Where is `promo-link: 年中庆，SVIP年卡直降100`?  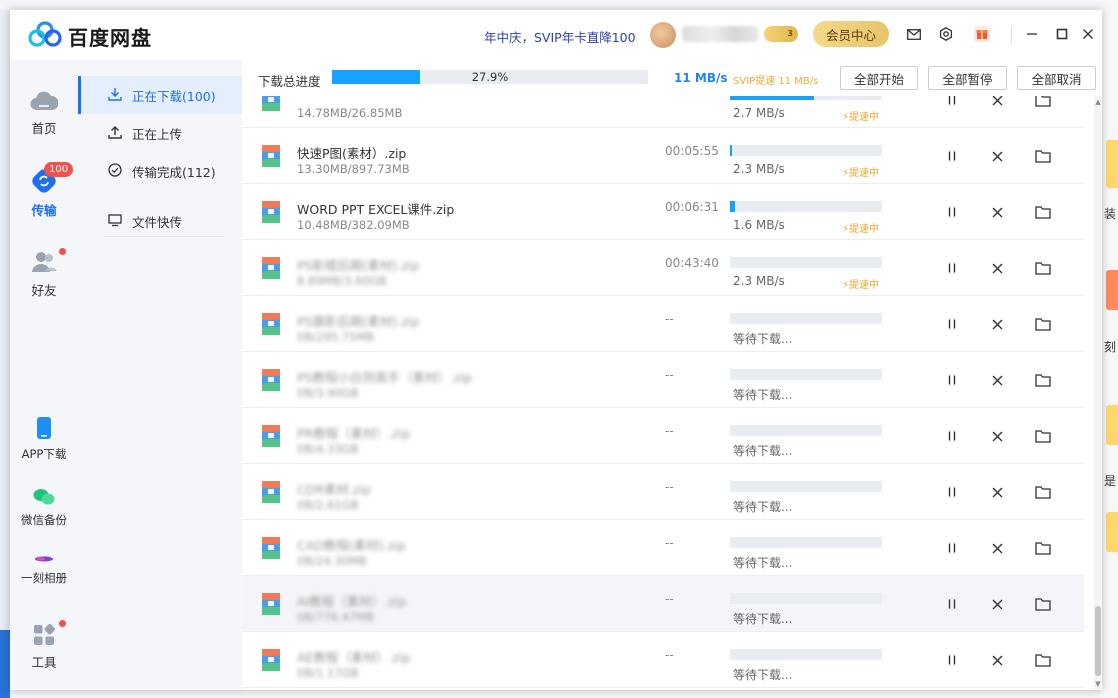
promo-link: 年中庆，SVIP年卡直降100 is located at coordinates (560, 36).